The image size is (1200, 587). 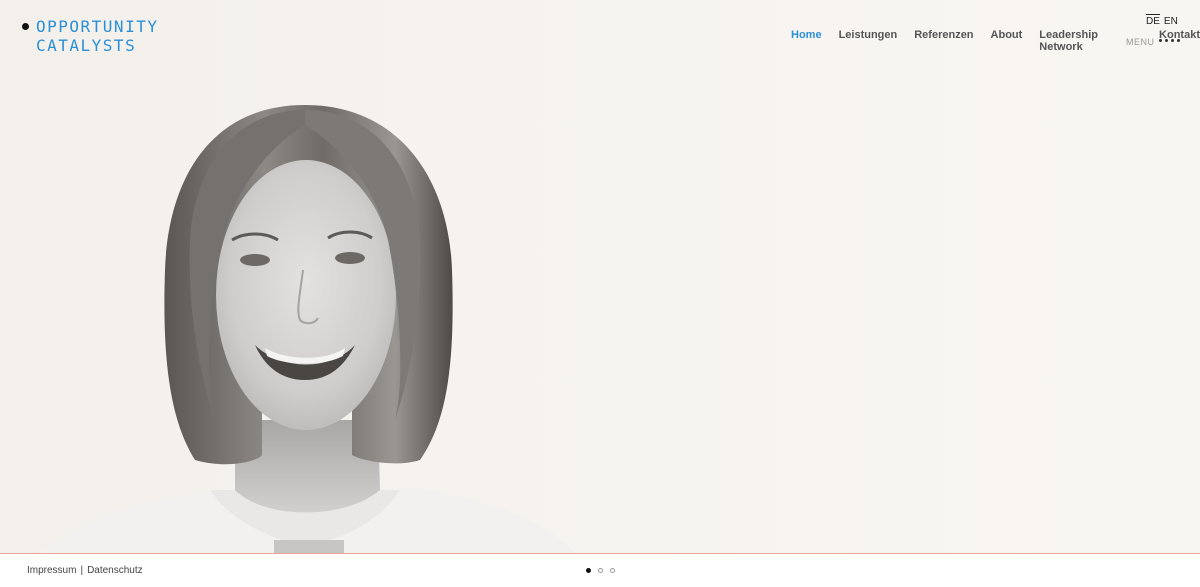 What do you see at coordinates (115, 570) in the screenshot?
I see `datenschutz-link: Datenschutz` at bounding box center [115, 570].